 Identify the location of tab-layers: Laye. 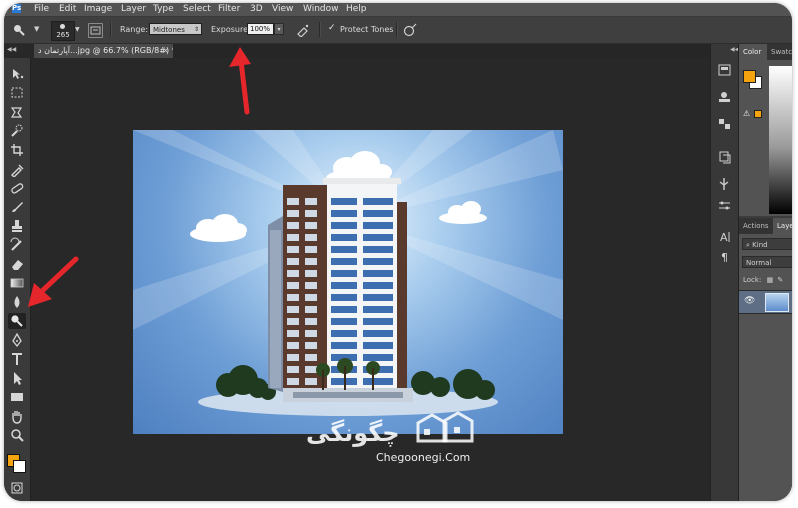
(782, 226).